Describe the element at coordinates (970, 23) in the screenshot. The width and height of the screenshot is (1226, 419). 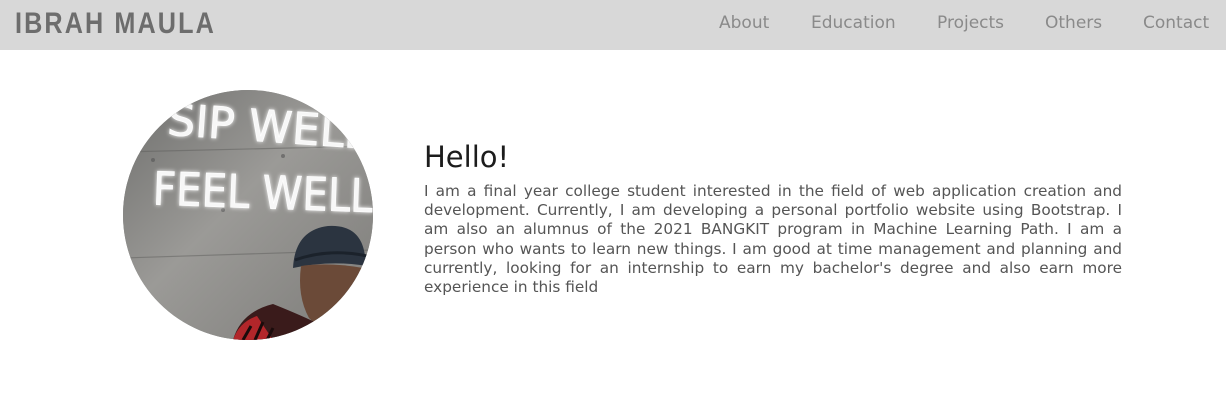
I see `nav-link-projects: Projects` at that location.